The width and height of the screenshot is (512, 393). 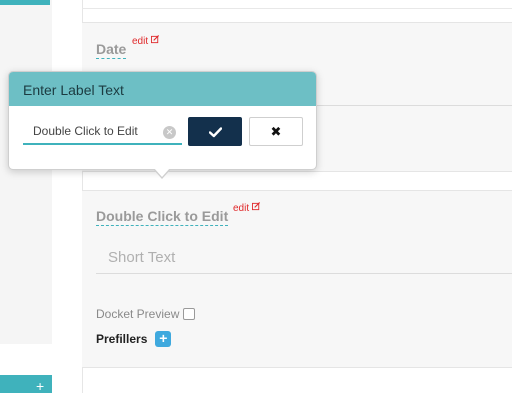 I want to click on close-icon: ✖, so click(x=276, y=131).